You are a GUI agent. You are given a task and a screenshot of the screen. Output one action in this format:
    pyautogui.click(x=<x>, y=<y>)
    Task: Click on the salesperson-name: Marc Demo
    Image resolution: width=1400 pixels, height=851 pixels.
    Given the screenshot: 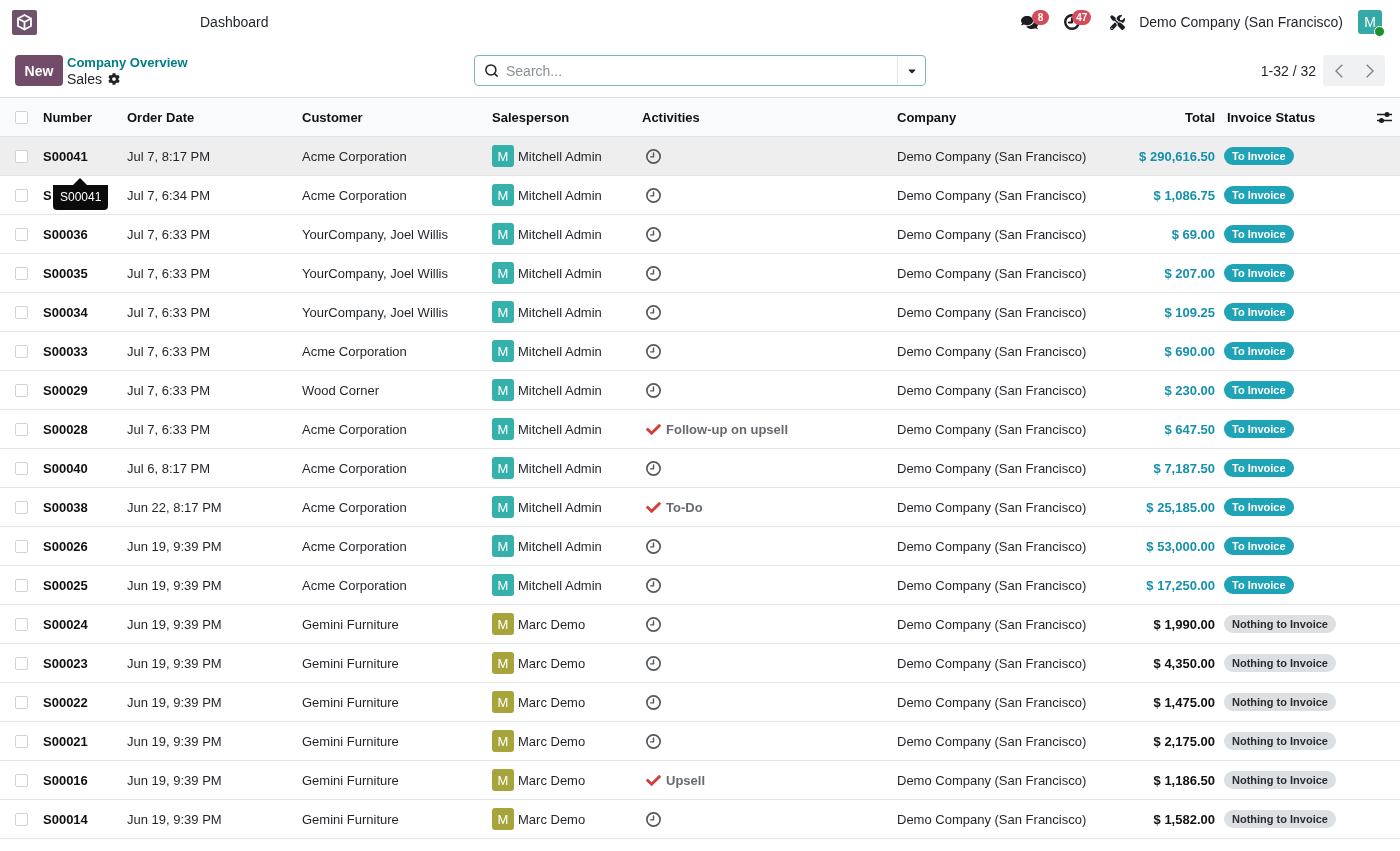 What is the action you would take?
    pyautogui.click(x=552, y=624)
    